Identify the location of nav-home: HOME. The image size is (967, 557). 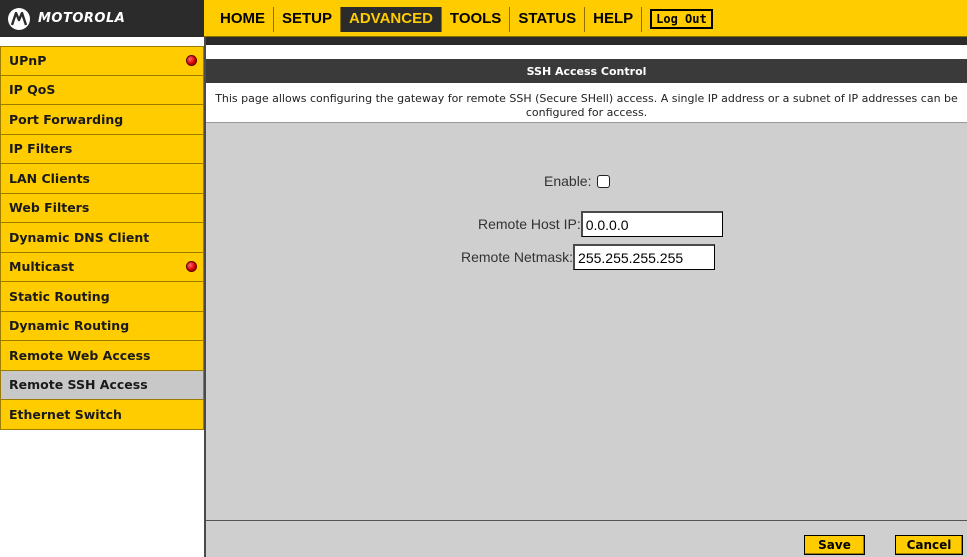
(243, 19).